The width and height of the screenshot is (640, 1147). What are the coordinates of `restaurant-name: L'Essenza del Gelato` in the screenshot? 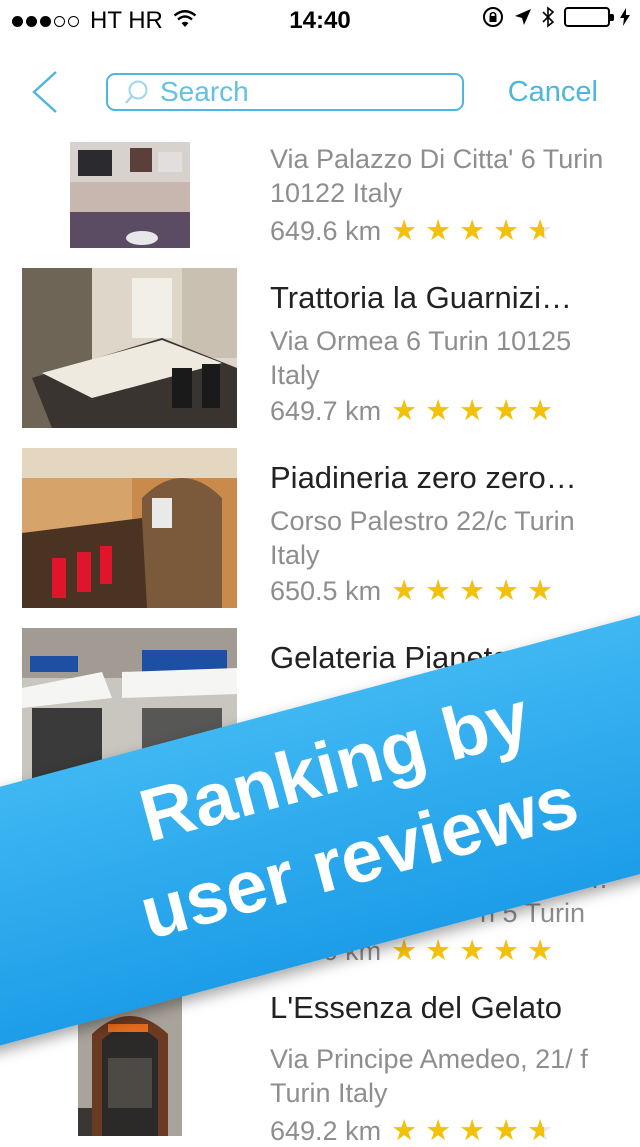 It's located at (416, 1007).